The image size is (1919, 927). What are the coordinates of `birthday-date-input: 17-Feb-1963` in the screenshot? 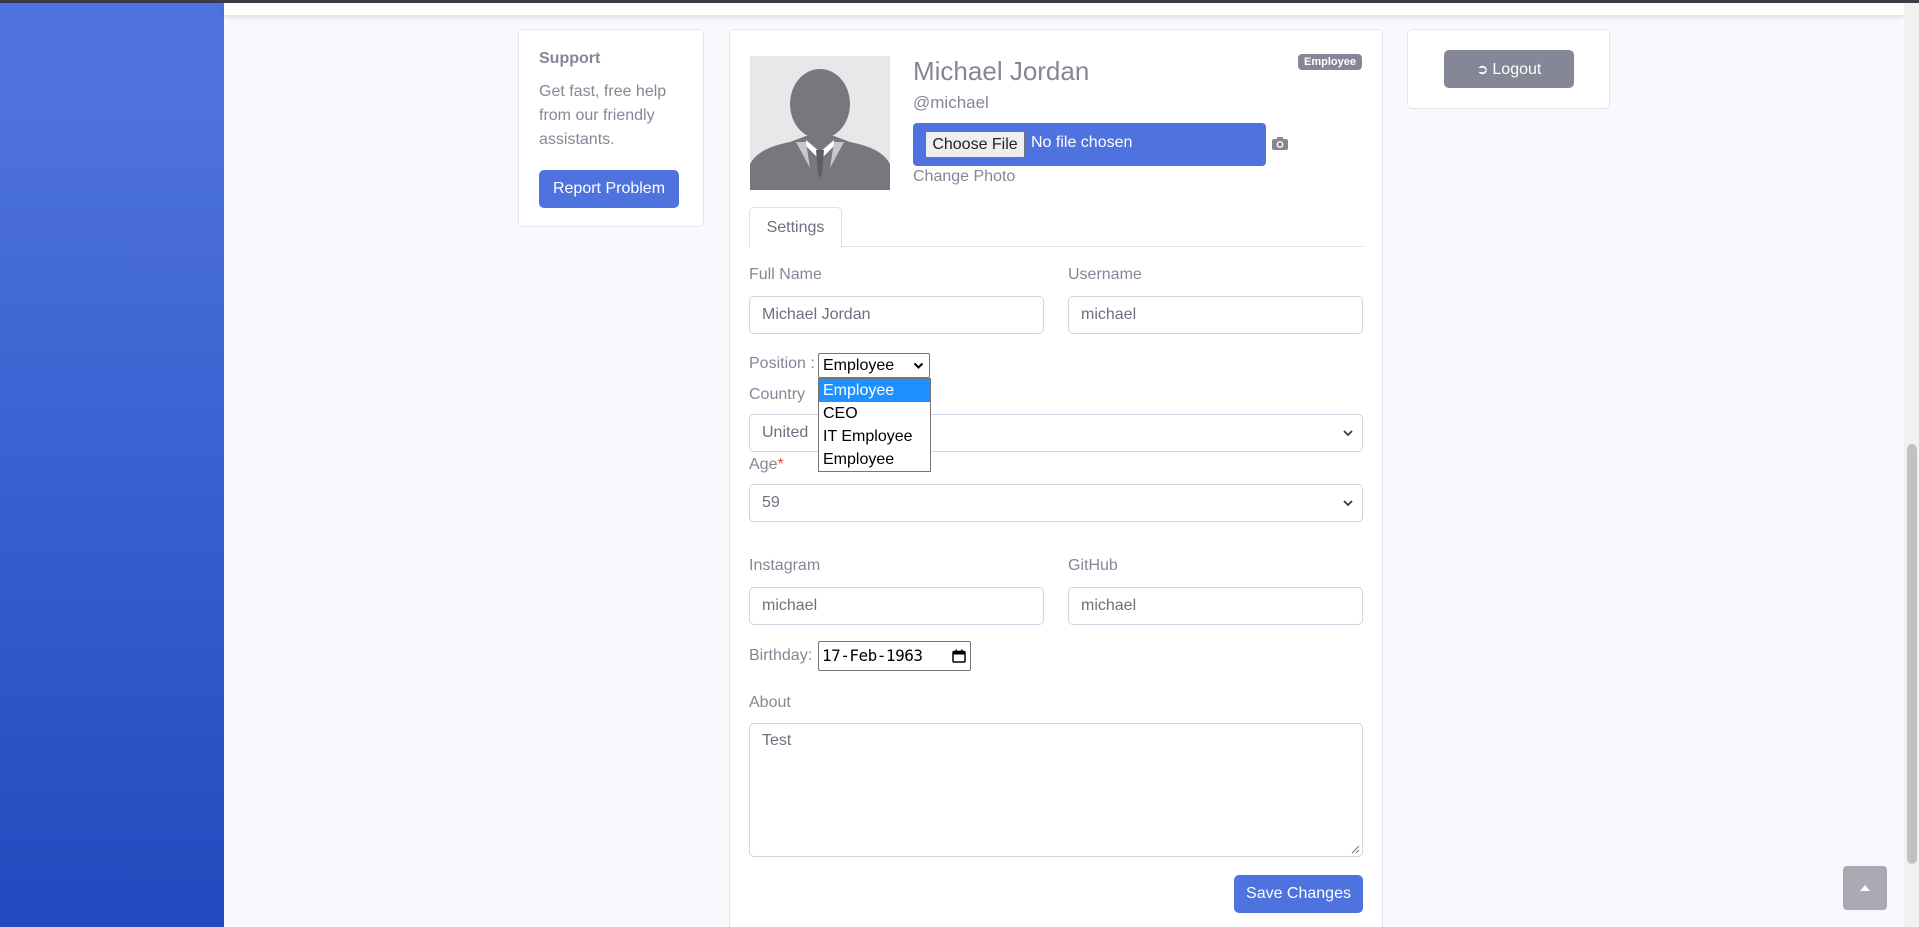 It's located at (894, 656).